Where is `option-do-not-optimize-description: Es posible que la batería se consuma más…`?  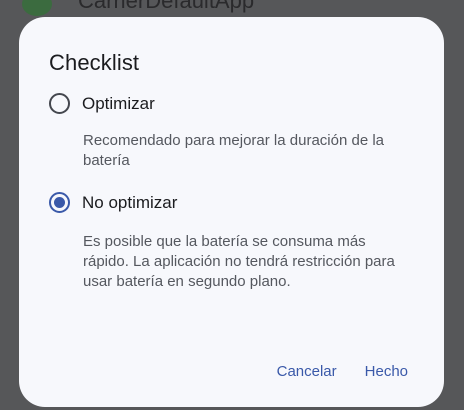 option-do-not-optimize-description: Es posible que la batería se consuma más… is located at coordinates (239, 261).